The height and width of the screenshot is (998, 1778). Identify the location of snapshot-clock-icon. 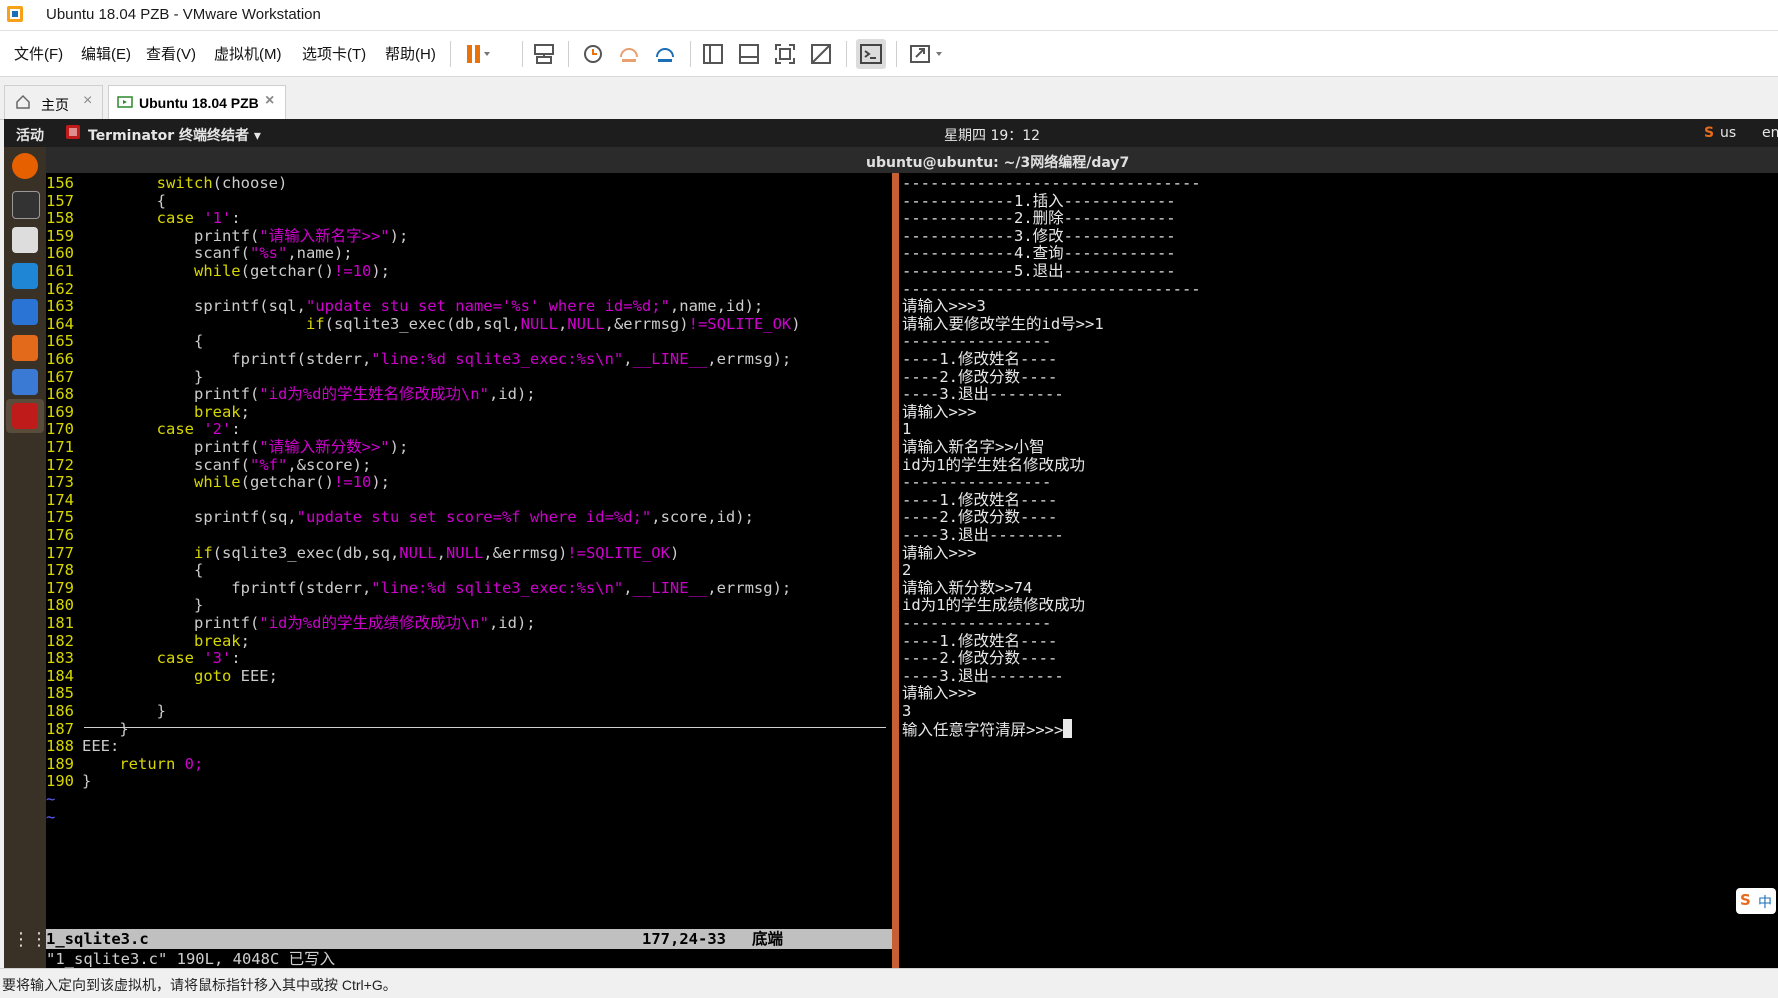
(593, 54).